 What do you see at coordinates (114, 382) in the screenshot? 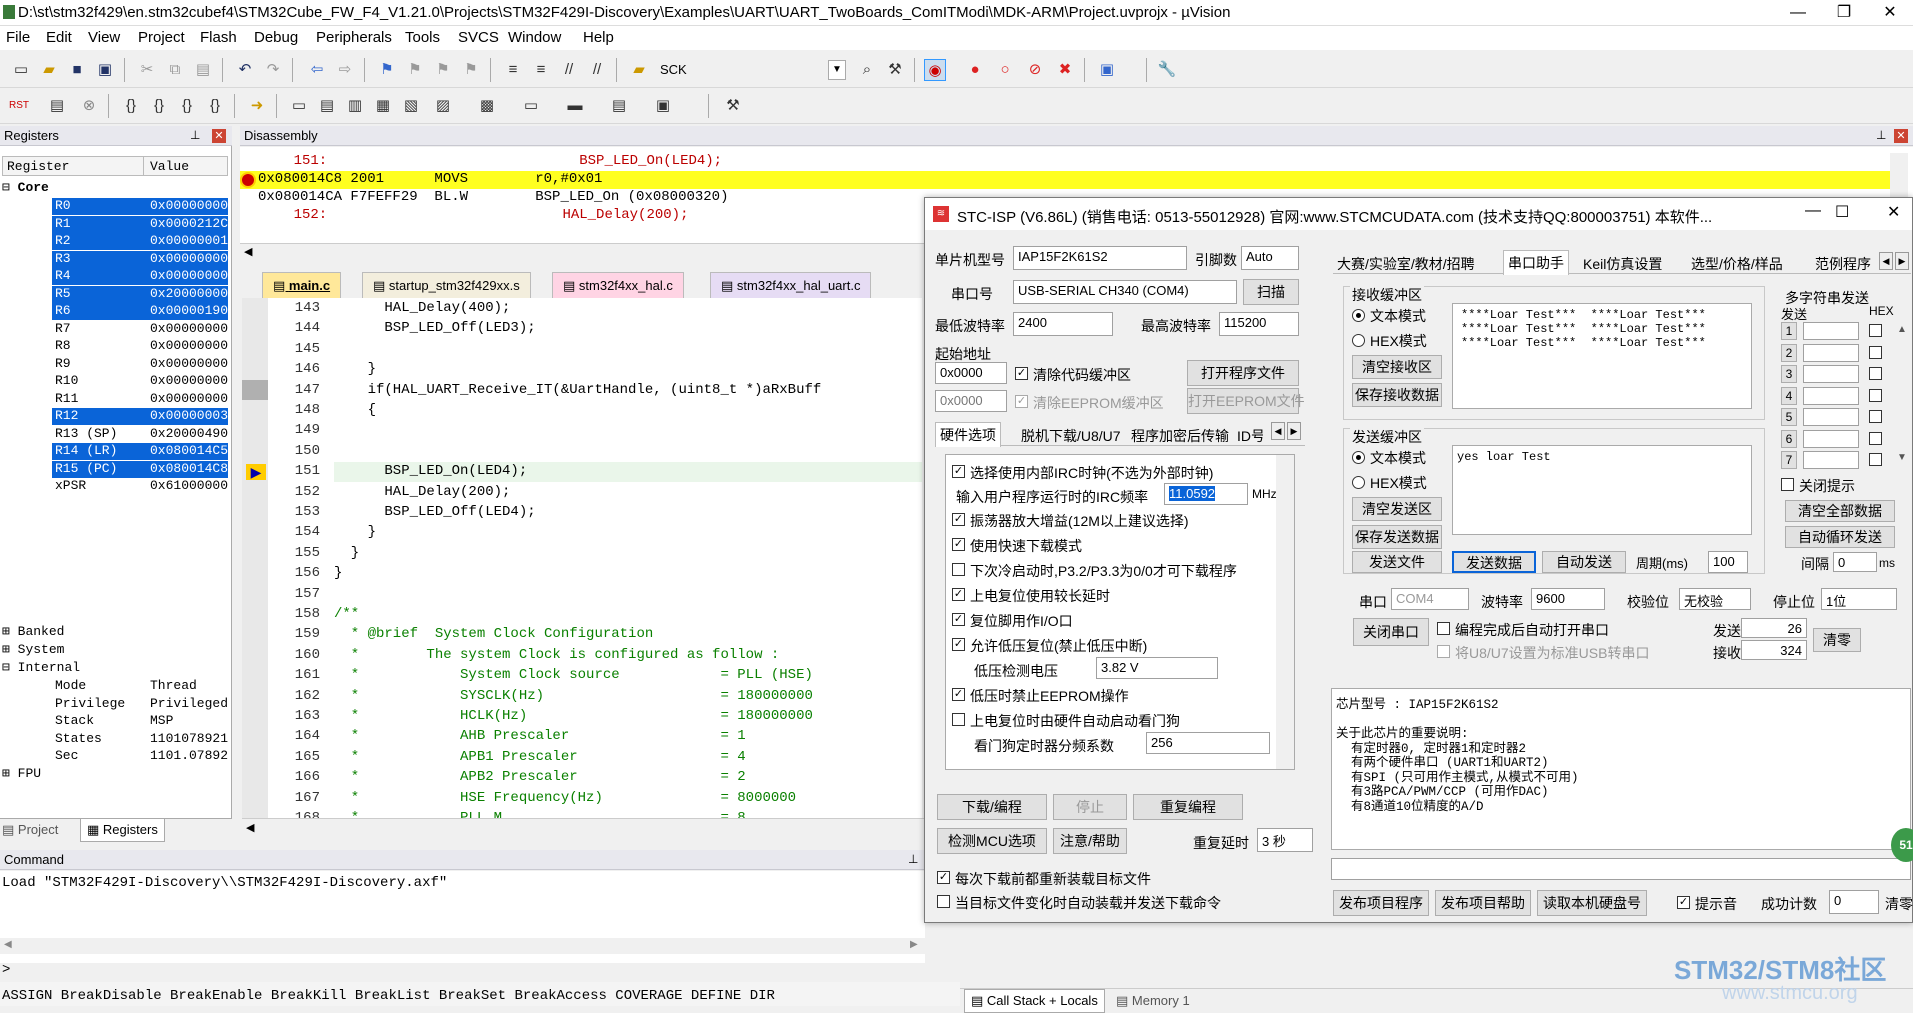
I see `register-row: R10 0x00000000` at bounding box center [114, 382].